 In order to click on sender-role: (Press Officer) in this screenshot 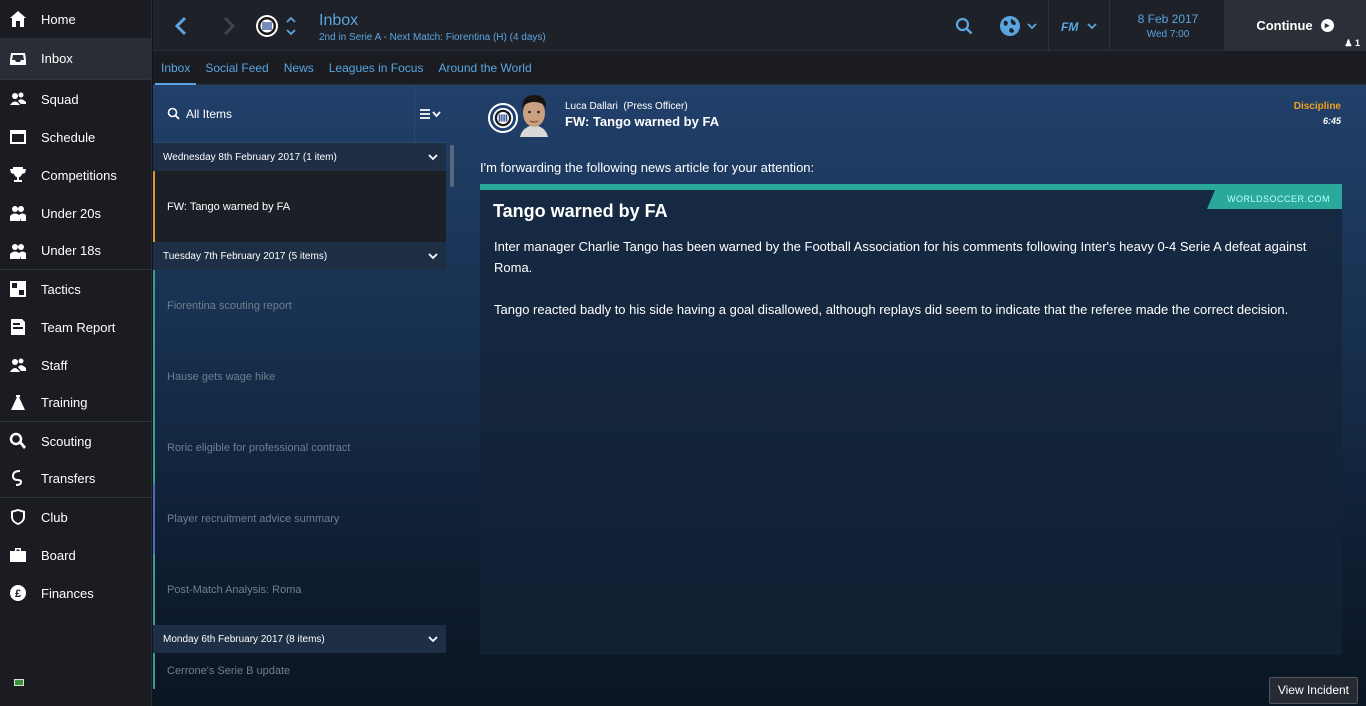, I will do `click(655, 106)`.